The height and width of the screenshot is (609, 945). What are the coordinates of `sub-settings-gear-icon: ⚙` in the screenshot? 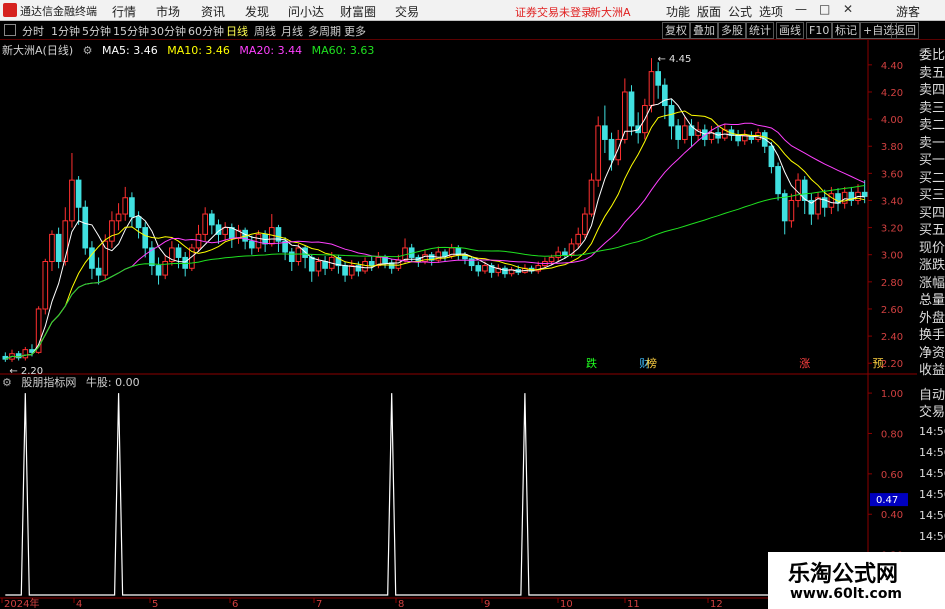 It's located at (7, 382).